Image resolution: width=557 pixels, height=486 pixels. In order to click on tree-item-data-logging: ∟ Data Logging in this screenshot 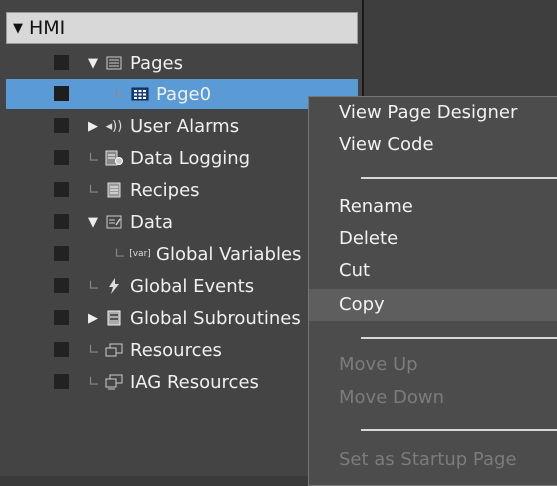, I will do `click(182, 158)`.